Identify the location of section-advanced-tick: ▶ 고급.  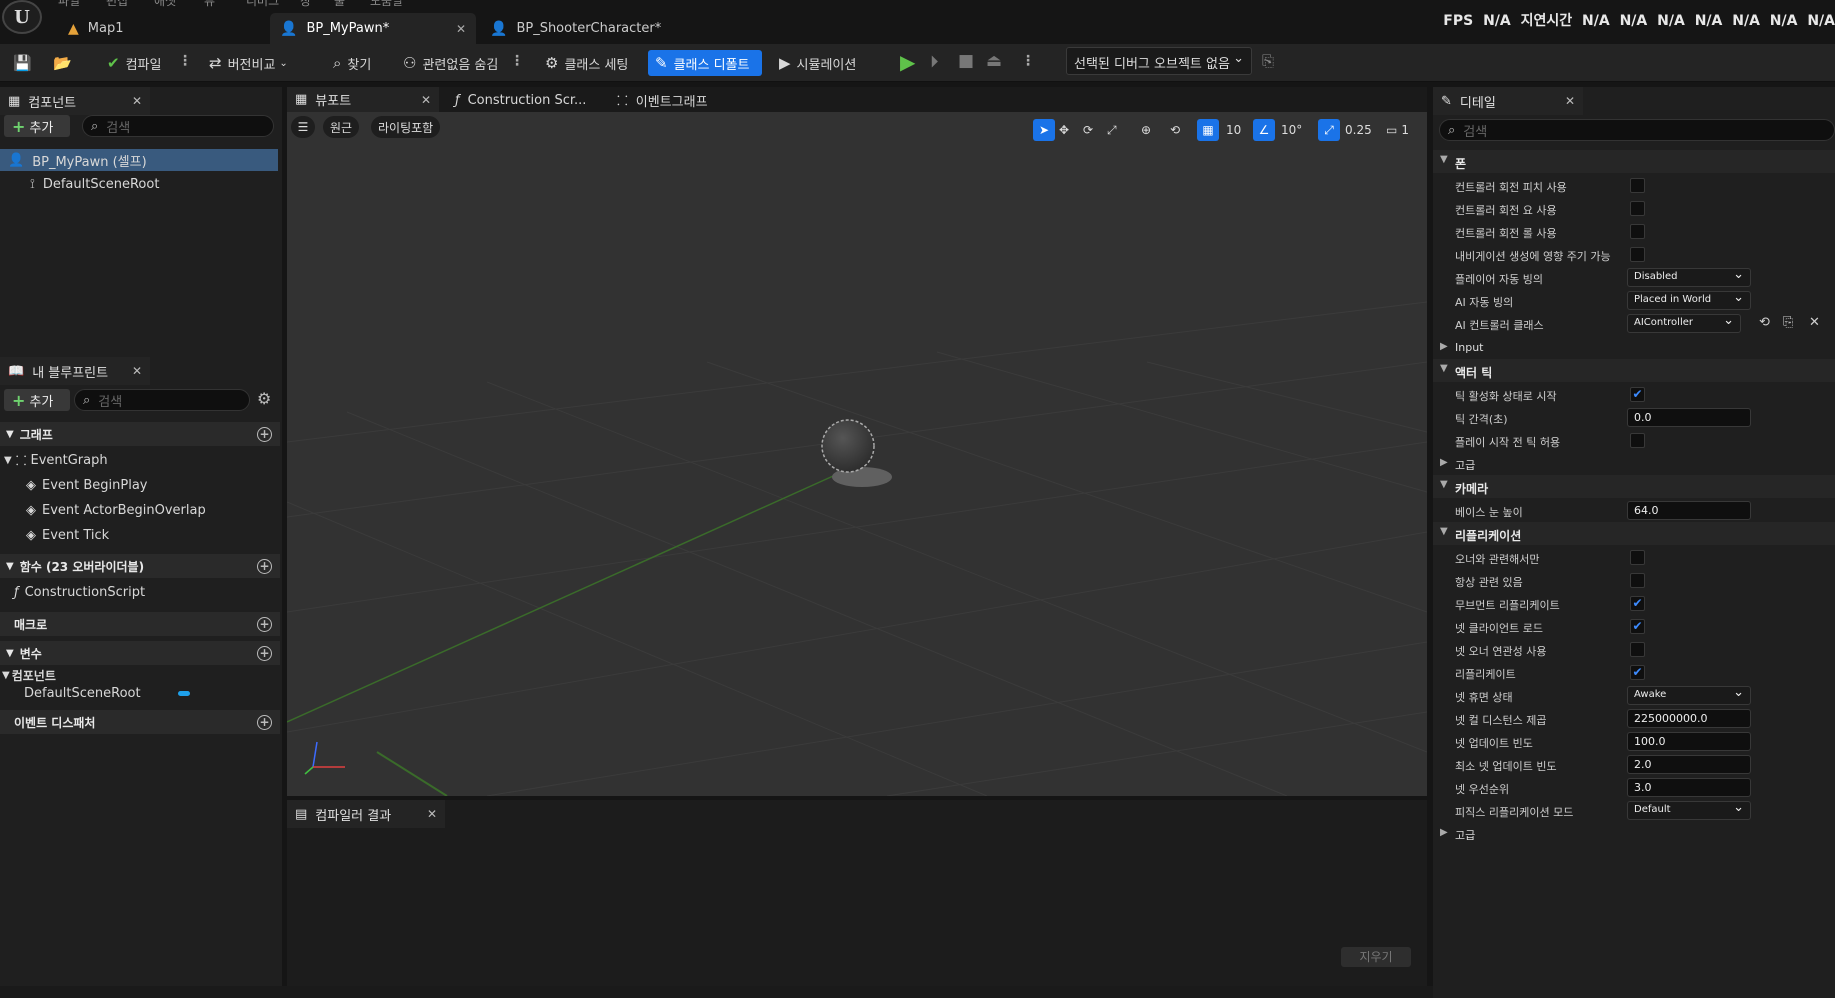
(1634, 463).